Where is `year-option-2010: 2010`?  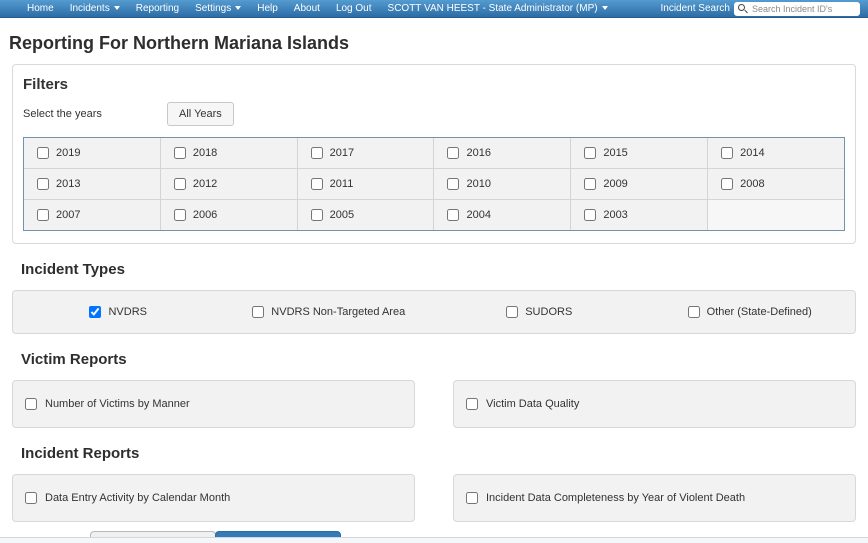 year-option-2010: 2010 is located at coordinates (502, 184).